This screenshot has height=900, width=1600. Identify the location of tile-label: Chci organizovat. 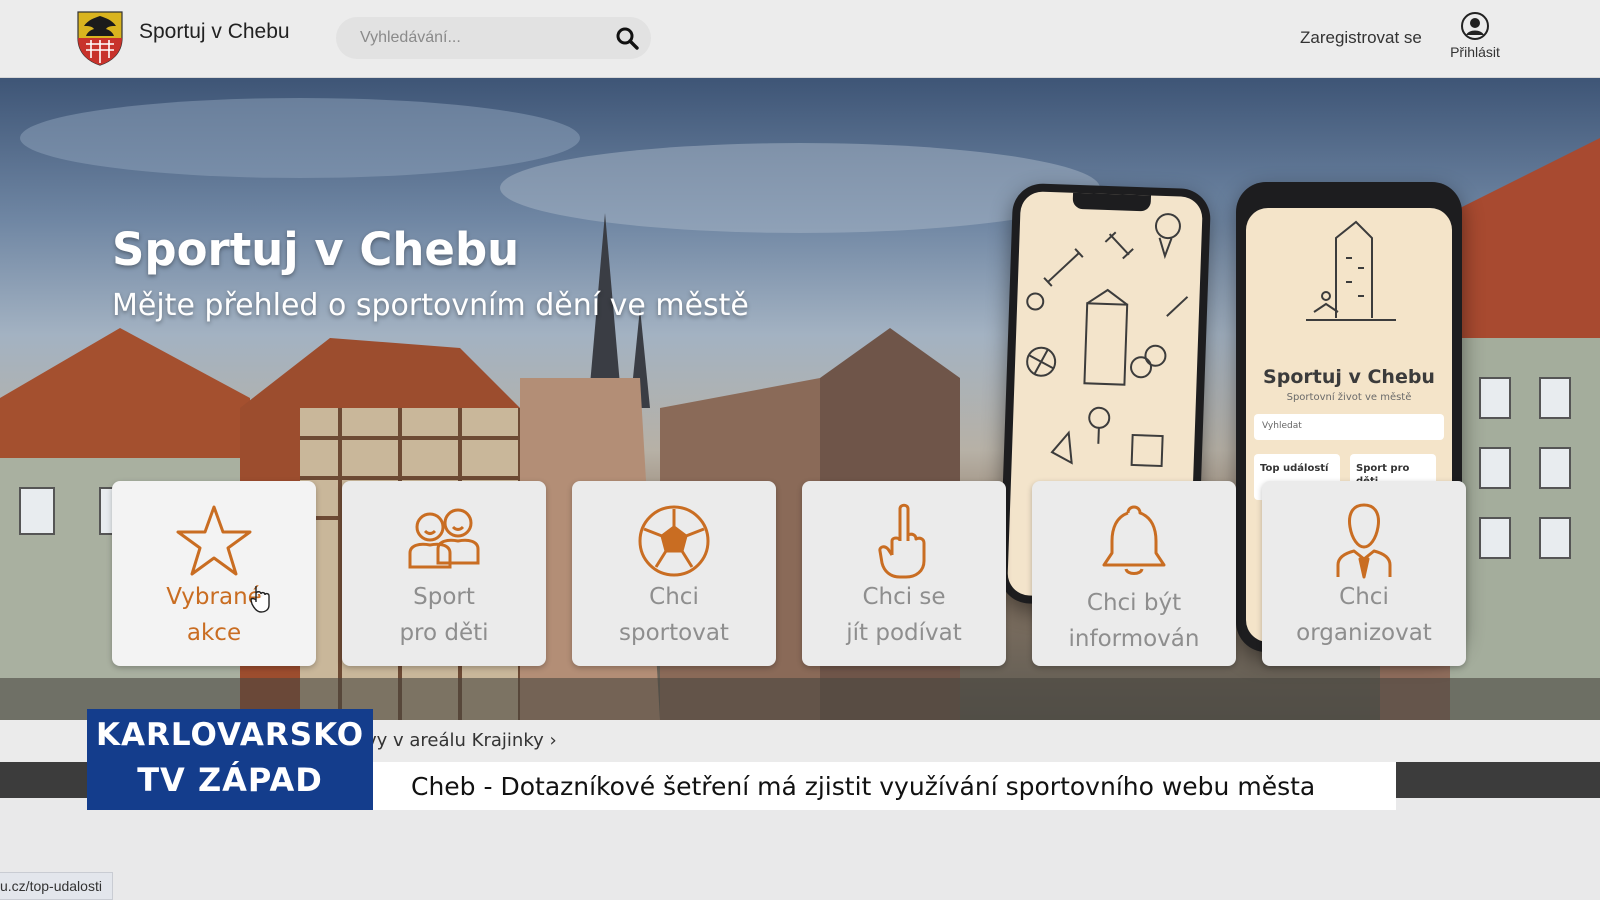
(1364, 615).